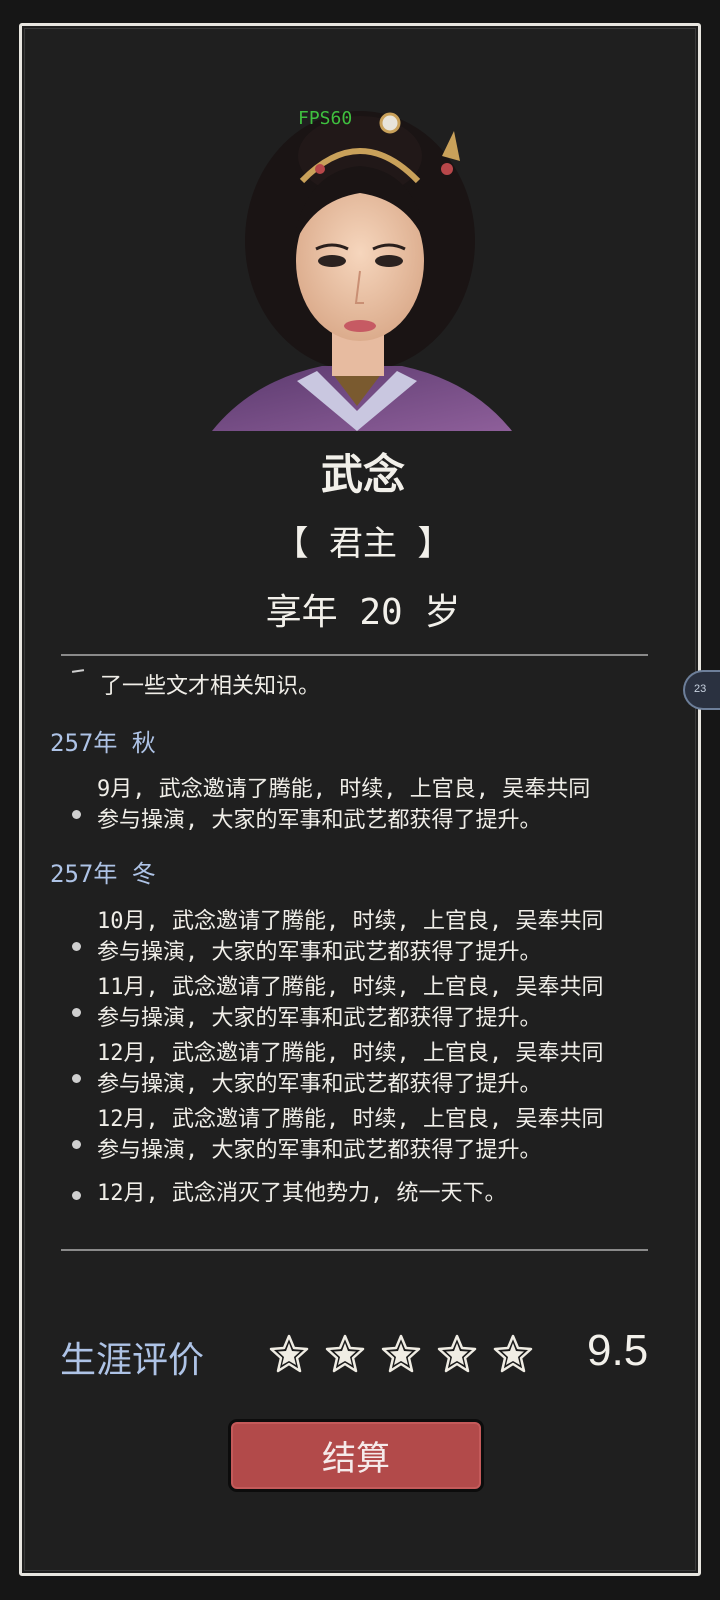  What do you see at coordinates (103, 874) in the screenshot?
I see `season-header: 257年 冬` at bounding box center [103, 874].